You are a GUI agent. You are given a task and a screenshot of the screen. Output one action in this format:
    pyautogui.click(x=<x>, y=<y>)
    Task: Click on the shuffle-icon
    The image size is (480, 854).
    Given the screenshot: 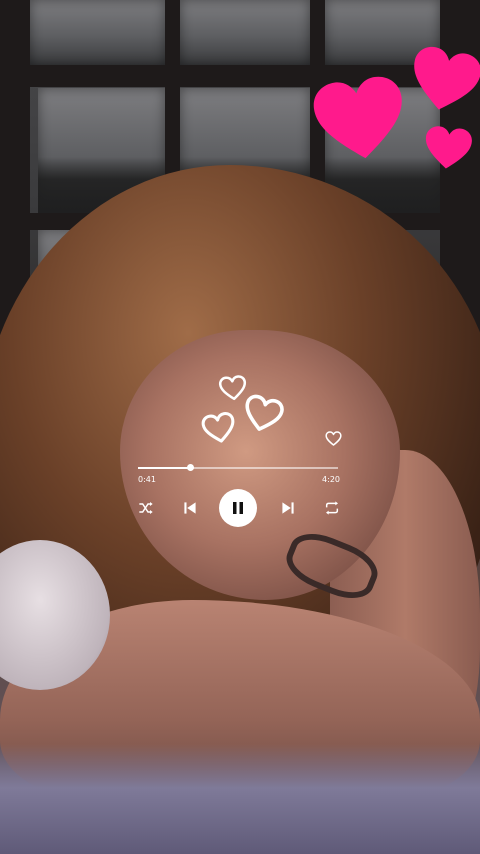 What is the action you would take?
    pyautogui.click(x=146, y=508)
    